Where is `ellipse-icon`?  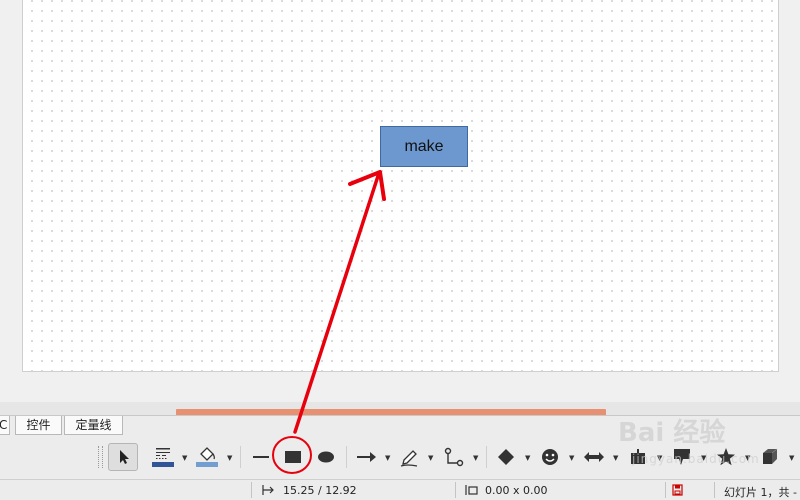 ellipse-icon is located at coordinates (326, 457).